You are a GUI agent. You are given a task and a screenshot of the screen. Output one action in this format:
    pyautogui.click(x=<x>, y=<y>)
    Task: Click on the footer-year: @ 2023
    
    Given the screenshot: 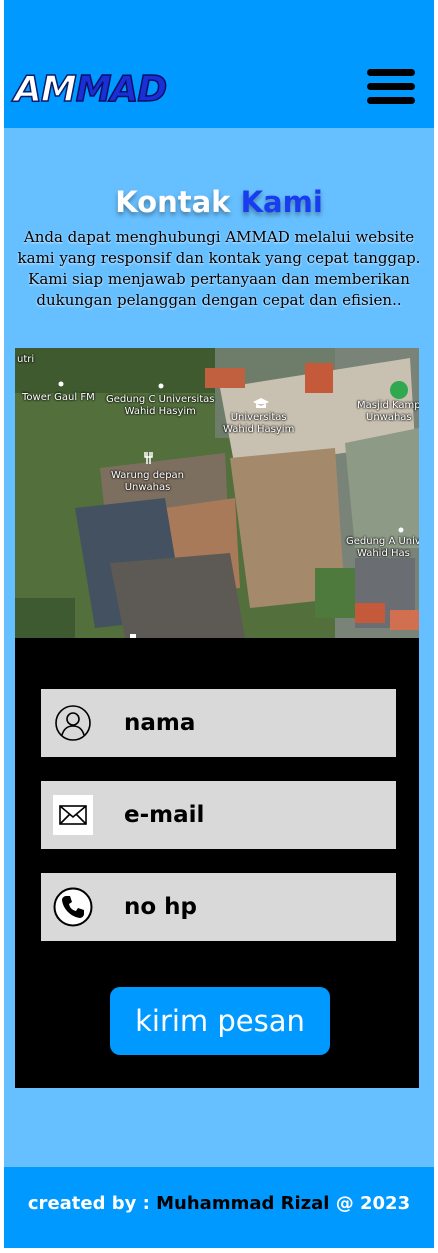 What is the action you would take?
    pyautogui.click(x=373, y=1203)
    